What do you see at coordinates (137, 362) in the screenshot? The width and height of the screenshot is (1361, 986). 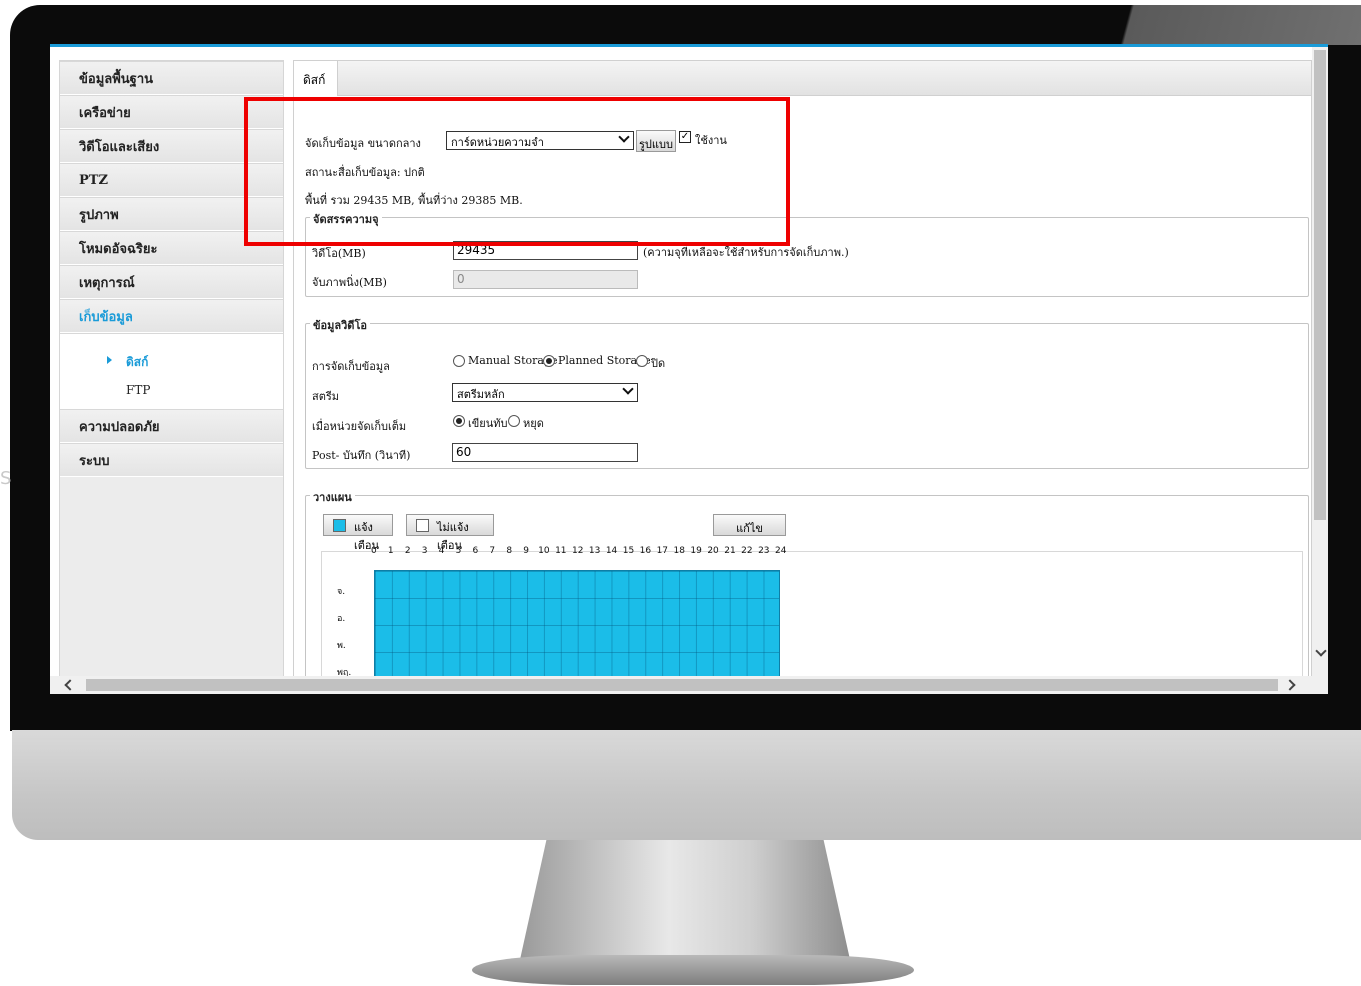 I see `subitem-disk: ดิสก์` at bounding box center [137, 362].